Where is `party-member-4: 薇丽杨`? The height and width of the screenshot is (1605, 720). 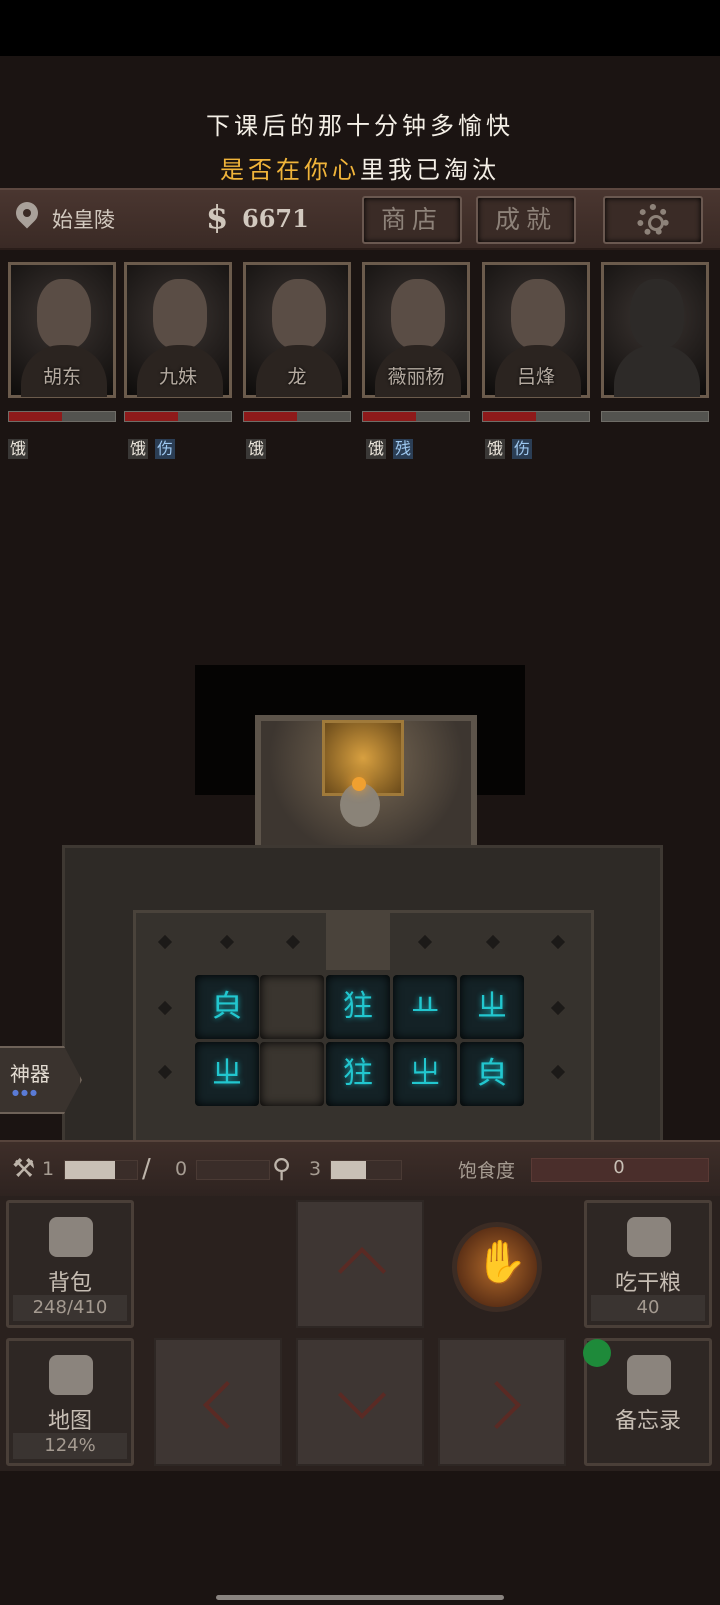 party-member-4: 薇丽杨 is located at coordinates (416, 330).